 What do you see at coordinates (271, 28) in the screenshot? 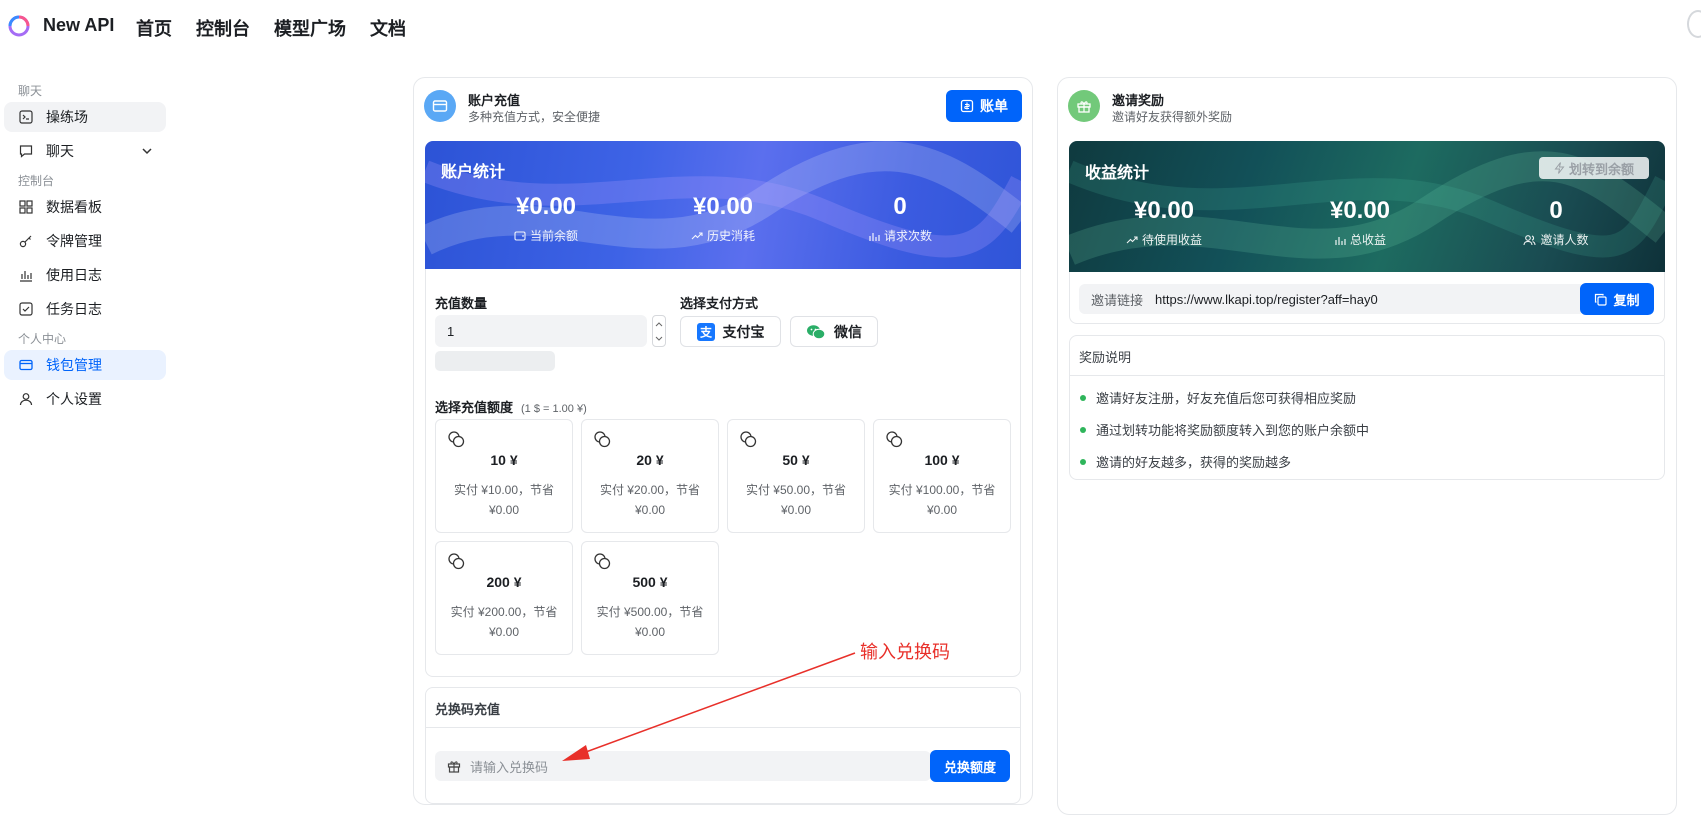
I see `top-nav: 首页 控制台 模型广场 文档` at bounding box center [271, 28].